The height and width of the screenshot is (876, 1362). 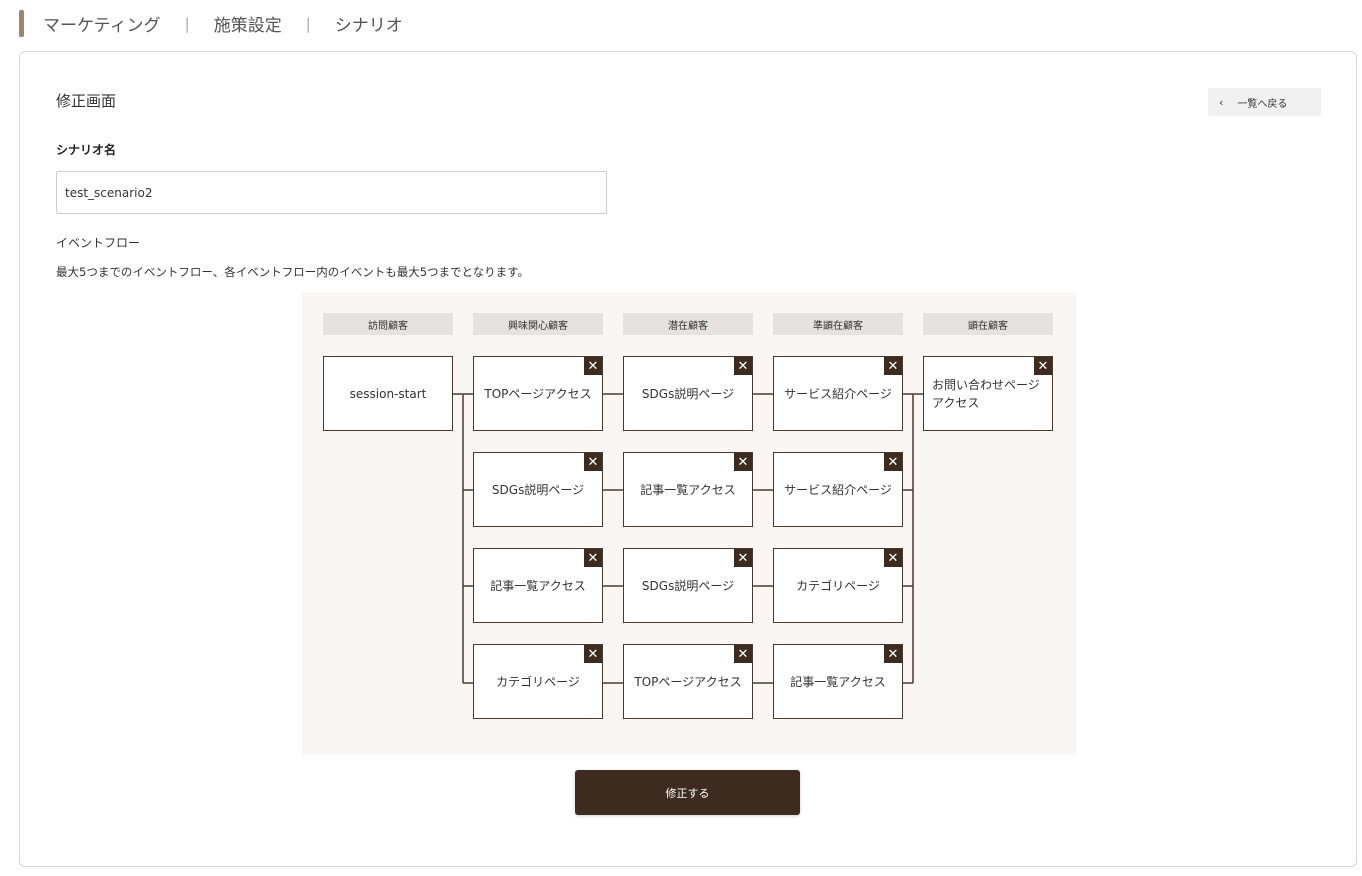 I want to click on scenario-name-input, so click(x=331, y=192).